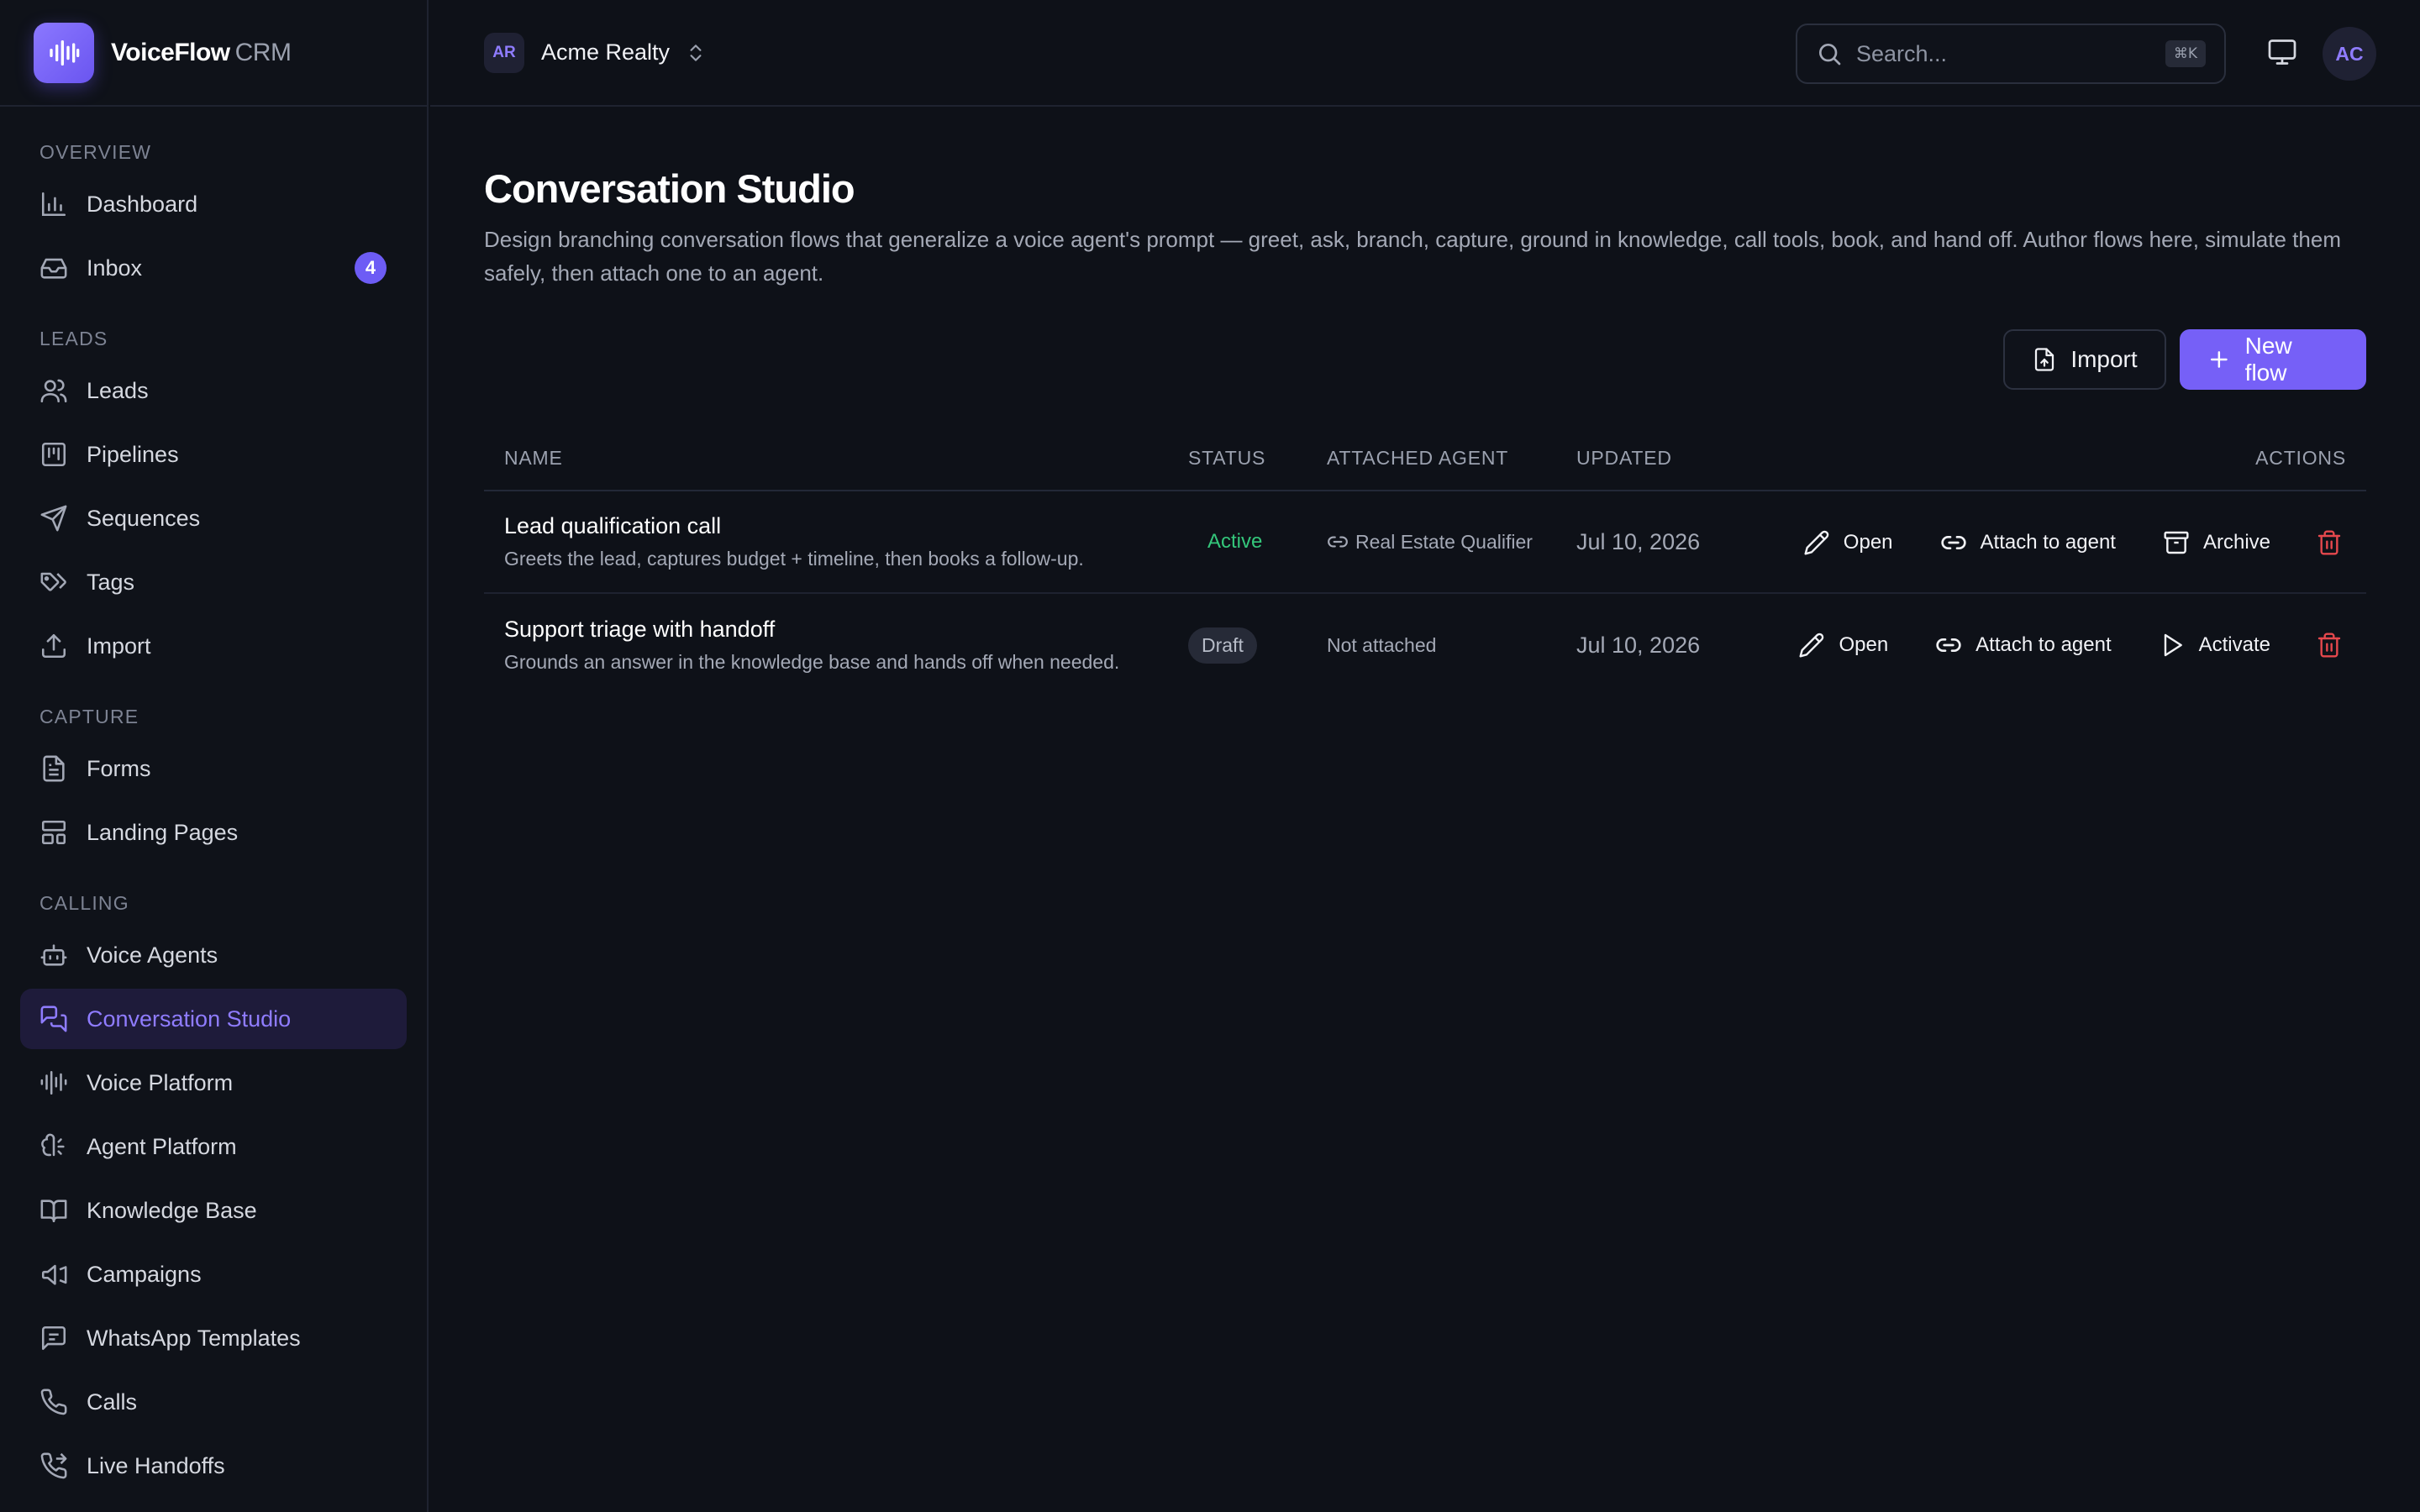 The height and width of the screenshot is (1512, 2420). Describe the element at coordinates (96, 152) in the screenshot. I see `nav-section-title: OVERVIEW` at that location.